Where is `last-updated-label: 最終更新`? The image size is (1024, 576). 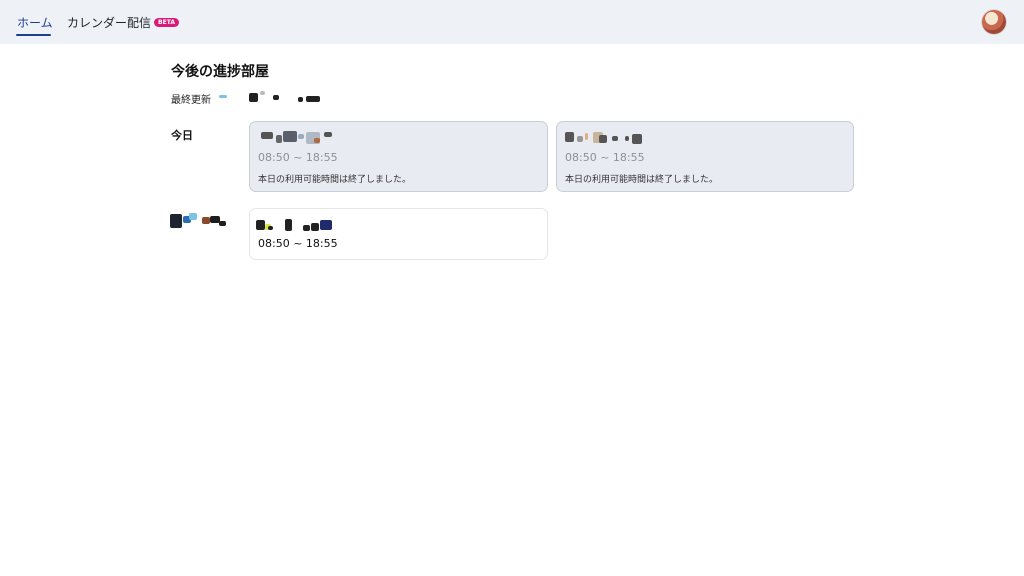 last-updated-label: 最終更新 is located at coordinates (191, 100).